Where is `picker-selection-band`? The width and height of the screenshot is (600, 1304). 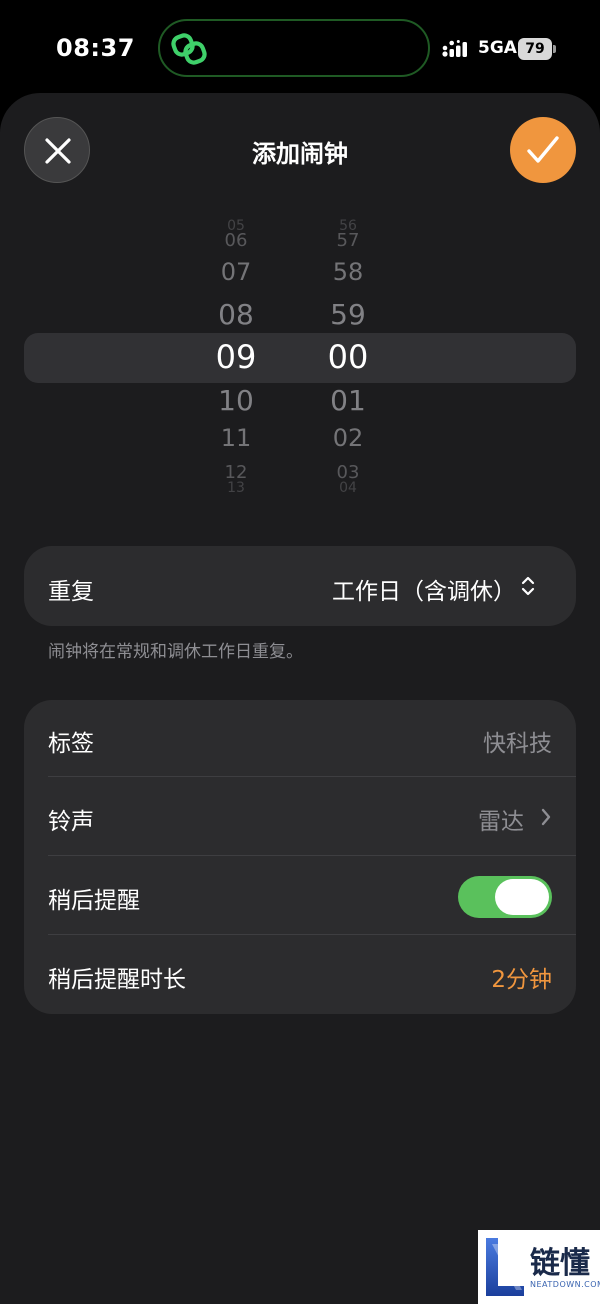 picker-selection-band is located at coordinates (300, 358).